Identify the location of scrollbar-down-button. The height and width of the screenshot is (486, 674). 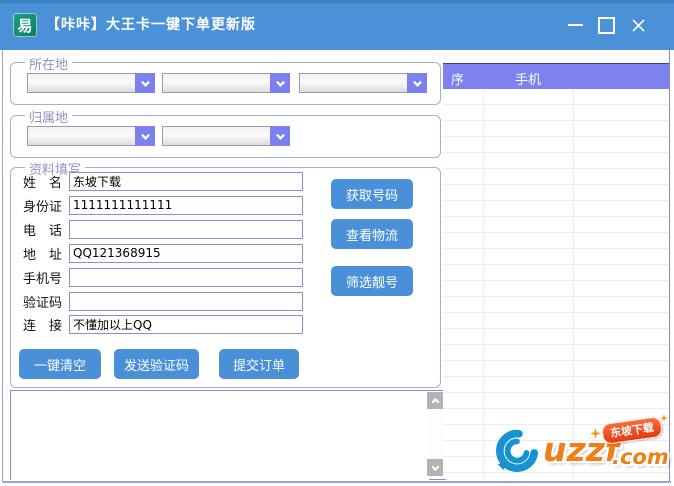
(435, 467).